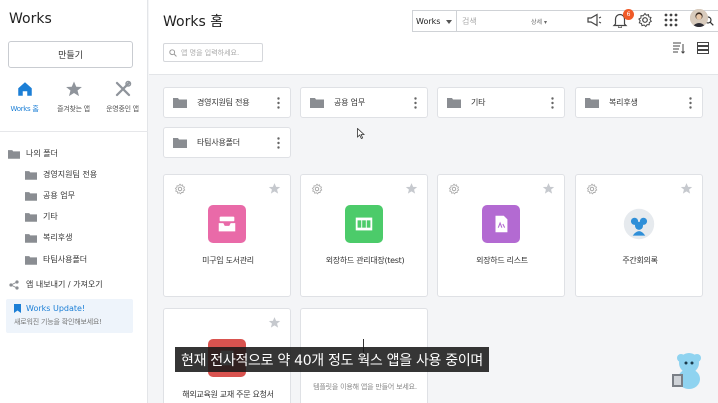  I want to click on update-title: Works Update!, so click(56, 308).